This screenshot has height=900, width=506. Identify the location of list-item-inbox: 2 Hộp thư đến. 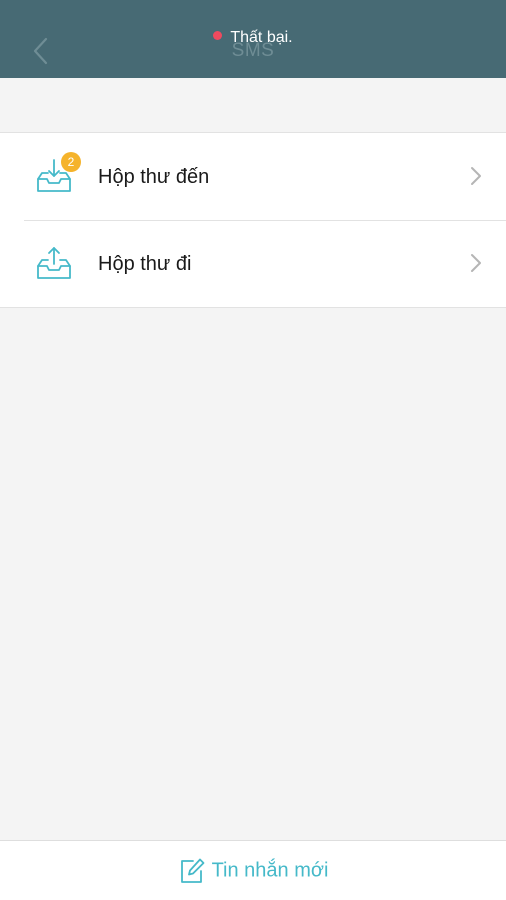
(253, 176).